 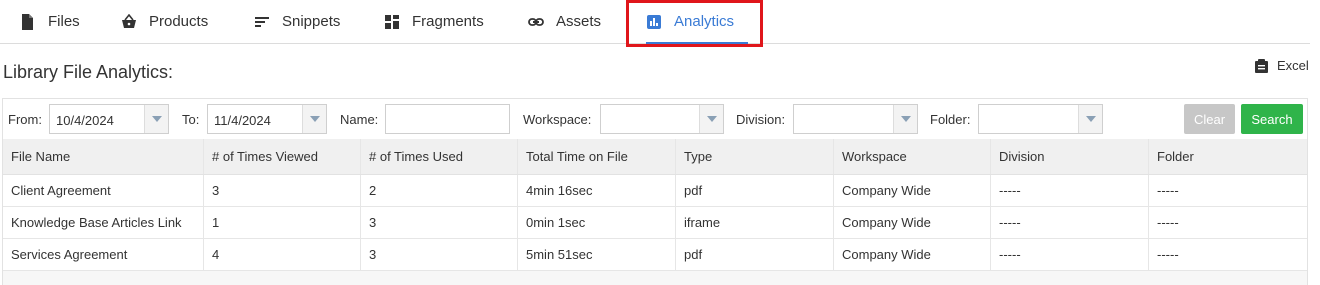 I want to click on clipboard-icon, so click(x=1261, y=65).